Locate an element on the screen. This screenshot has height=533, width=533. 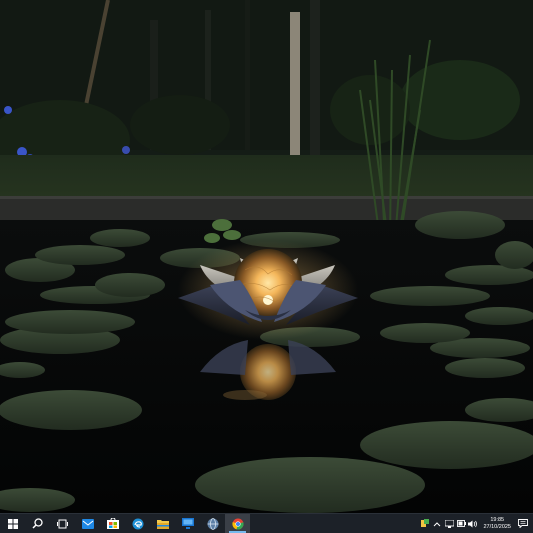
windows-logo-icon is located at coordinates (12, 523).